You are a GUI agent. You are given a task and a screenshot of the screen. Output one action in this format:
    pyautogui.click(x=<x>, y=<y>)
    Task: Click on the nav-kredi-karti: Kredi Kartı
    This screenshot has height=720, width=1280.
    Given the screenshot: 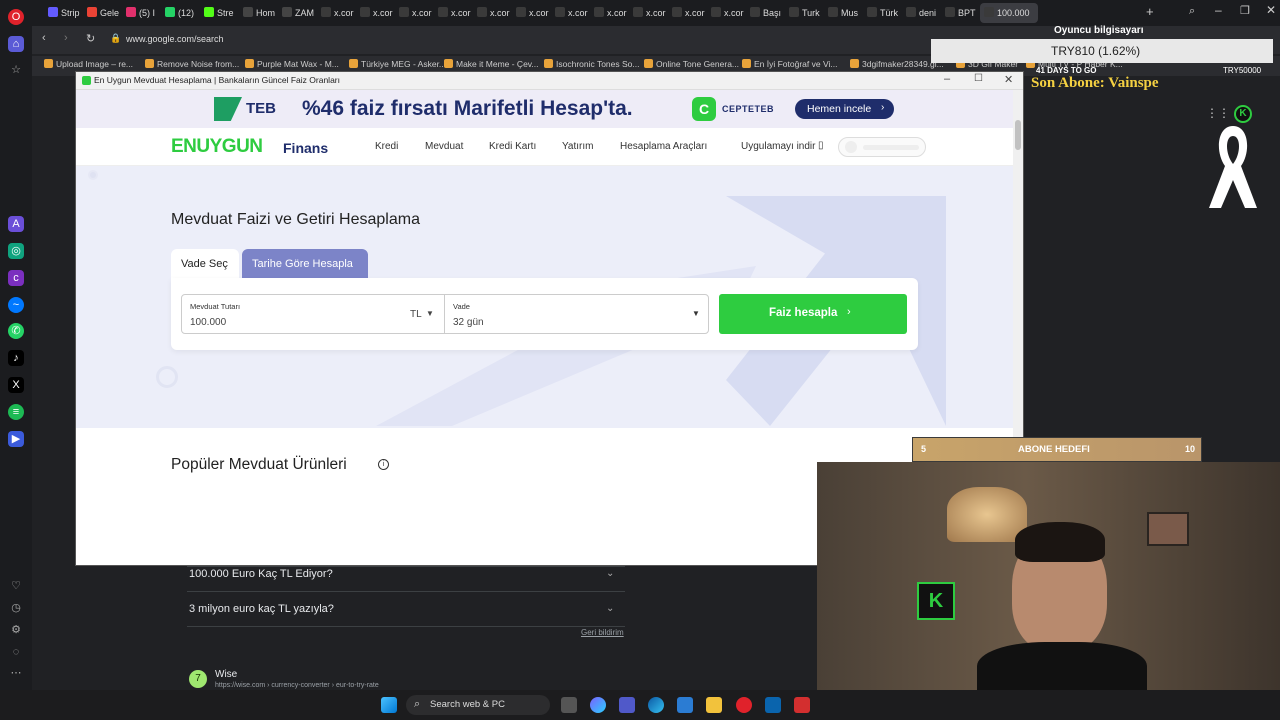 What is the action you would take?
    pyautogui.click(x=512, y=146)
    